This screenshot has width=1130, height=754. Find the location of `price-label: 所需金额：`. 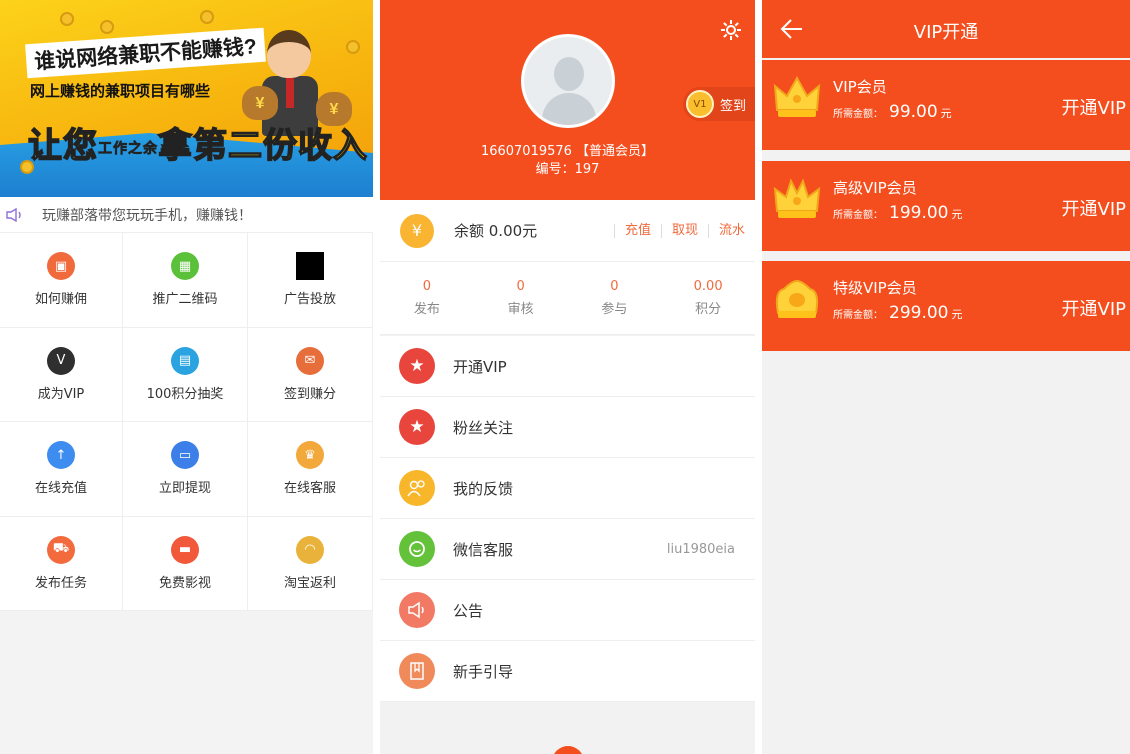

price-label: 所需金额： is located at coordinates (858, 315).